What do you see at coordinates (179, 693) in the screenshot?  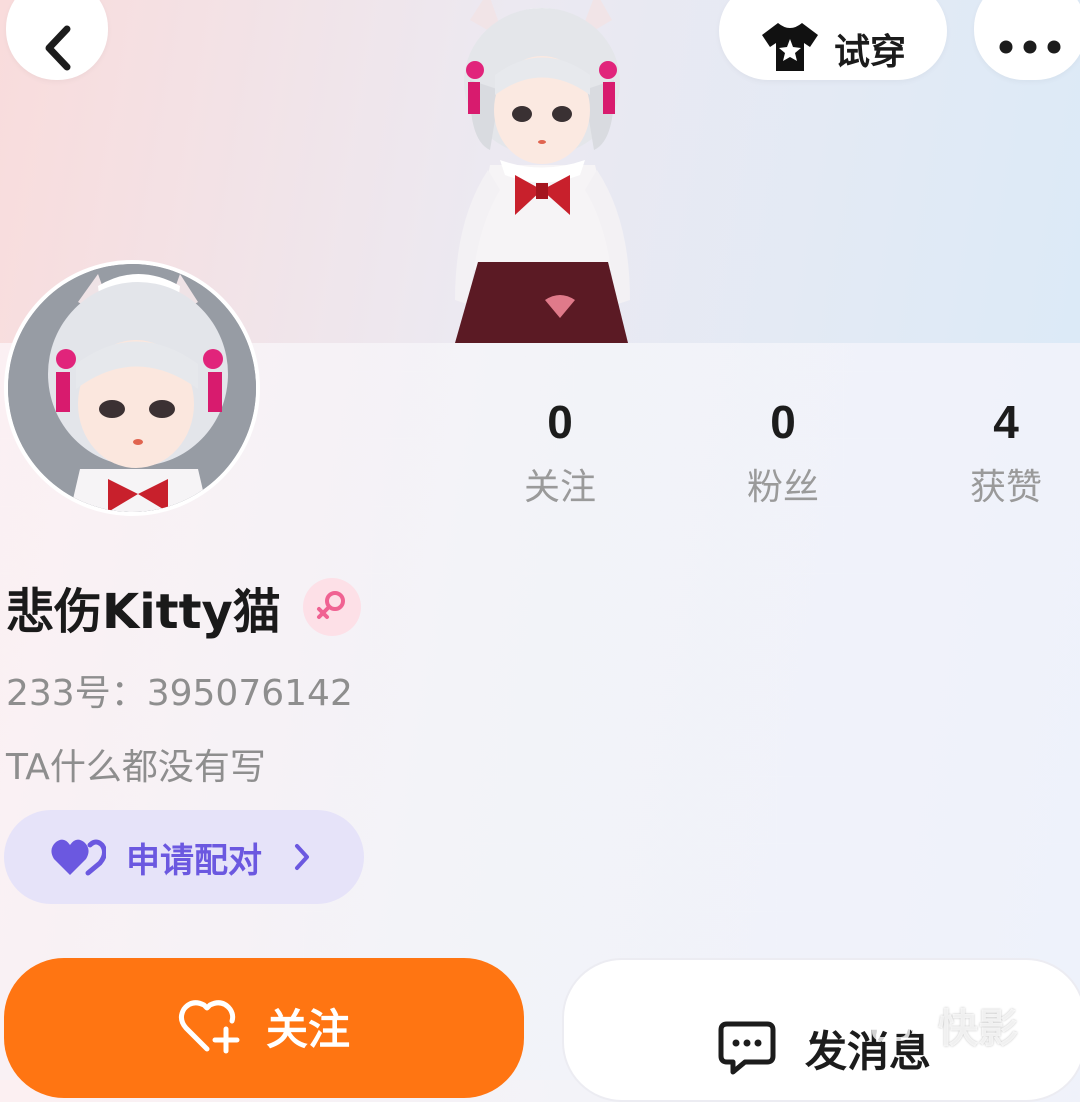 I see `user-id: 233号：395076142` at bounding box center [179, 693].